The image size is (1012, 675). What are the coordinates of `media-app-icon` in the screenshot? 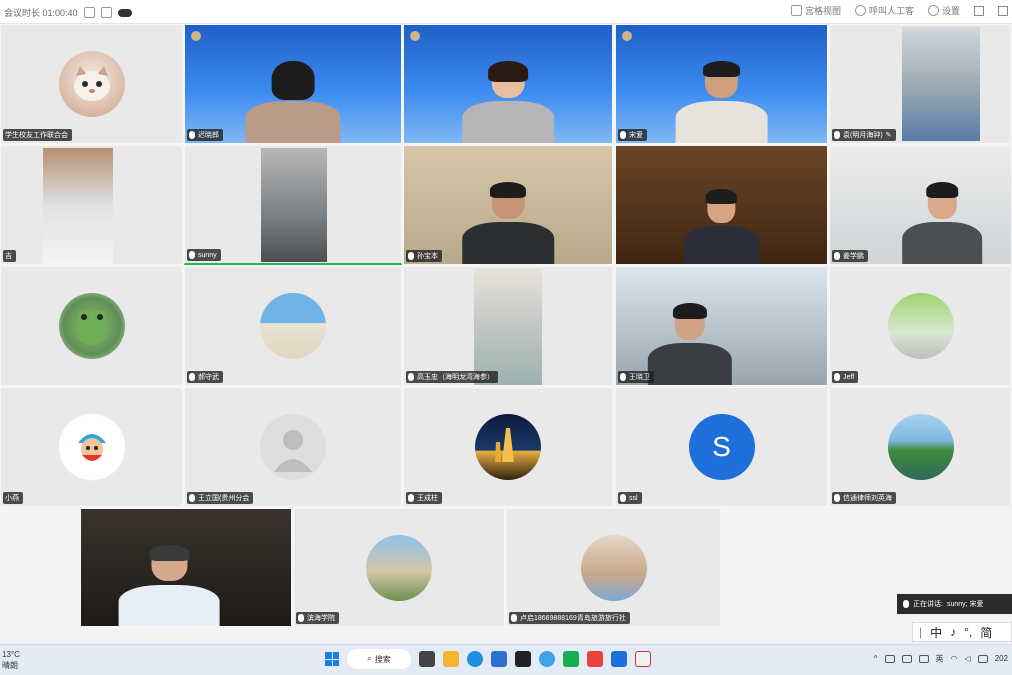 It's located at (523, 659).